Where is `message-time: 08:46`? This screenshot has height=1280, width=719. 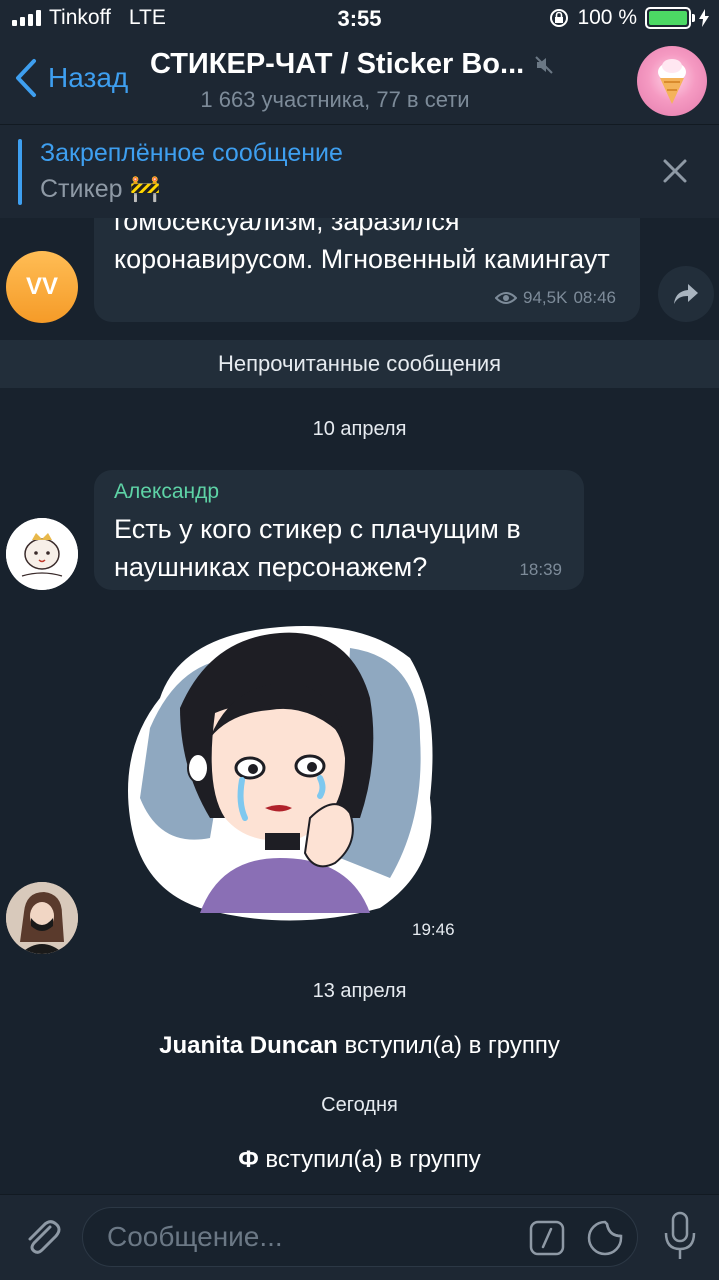
message-time: 08:46 is located at coordinates (594, 297).